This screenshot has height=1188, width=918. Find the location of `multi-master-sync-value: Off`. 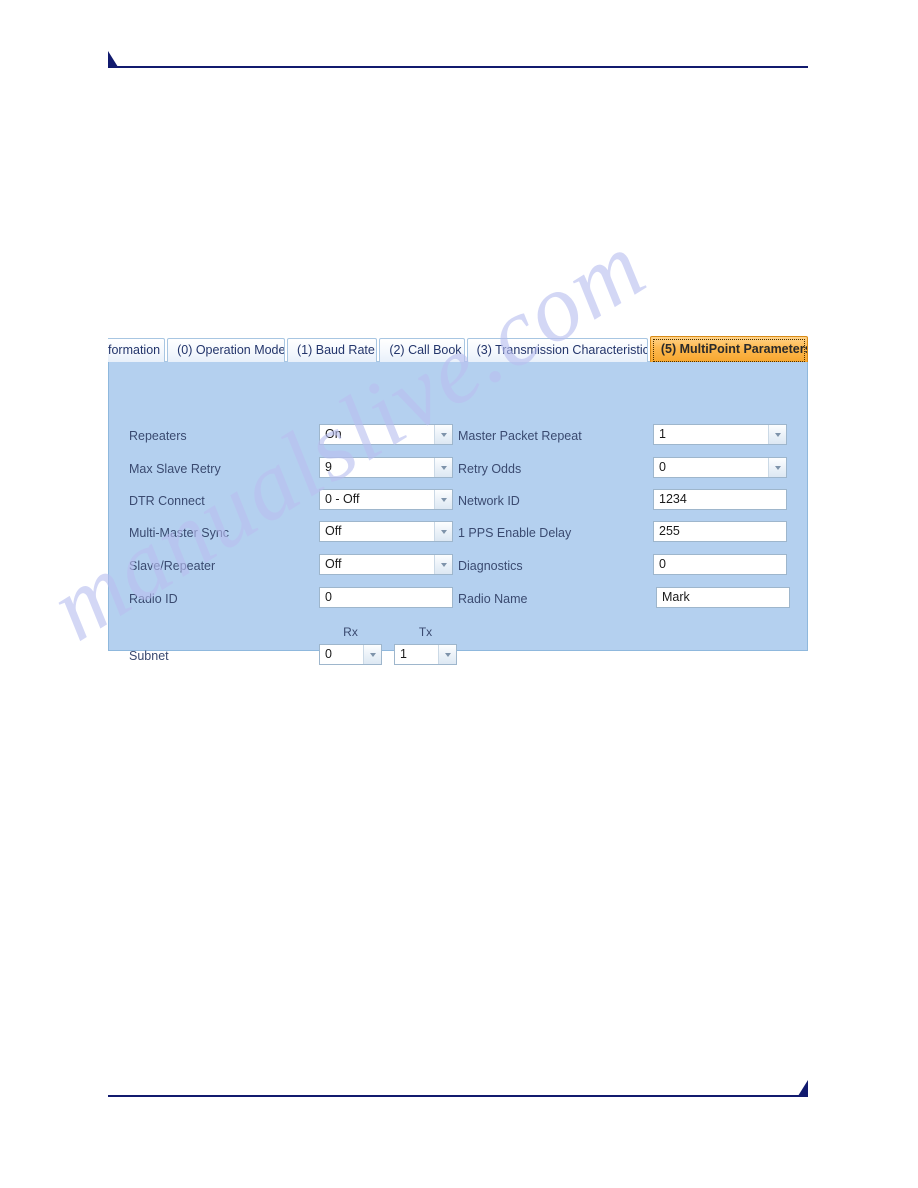

multi-master-sync-value: Off is located at coordinates (333, 531).